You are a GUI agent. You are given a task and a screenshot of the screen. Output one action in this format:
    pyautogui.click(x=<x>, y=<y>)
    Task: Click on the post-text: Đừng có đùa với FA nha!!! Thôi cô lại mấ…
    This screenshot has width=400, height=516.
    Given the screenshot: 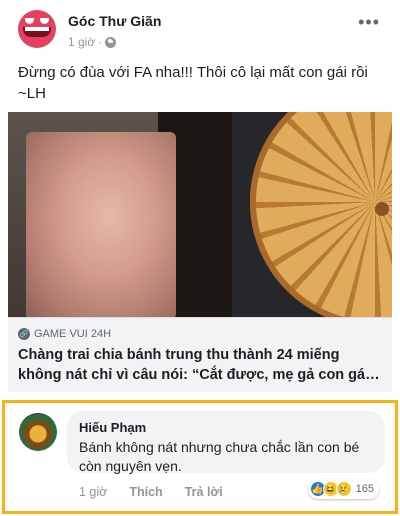 What is the action you would take?
    pyautogui.click(x=193, y=83)
    